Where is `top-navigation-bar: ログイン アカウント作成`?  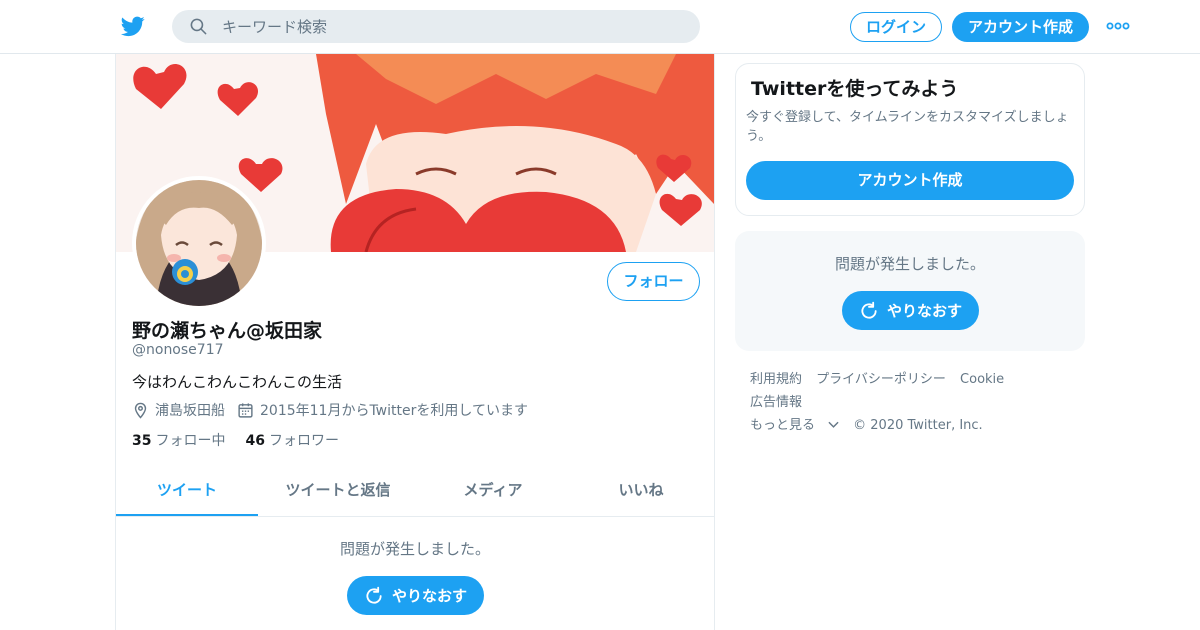
top-navigation-bar: ログイン アカウント作成 is located at coordinates (600, 27).